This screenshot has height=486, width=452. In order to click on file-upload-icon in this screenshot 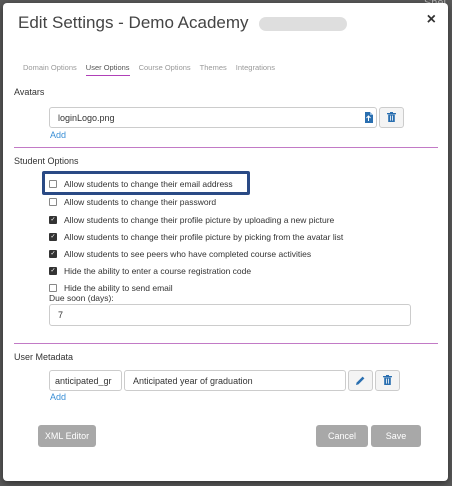, I will do `click(368, 118)`.